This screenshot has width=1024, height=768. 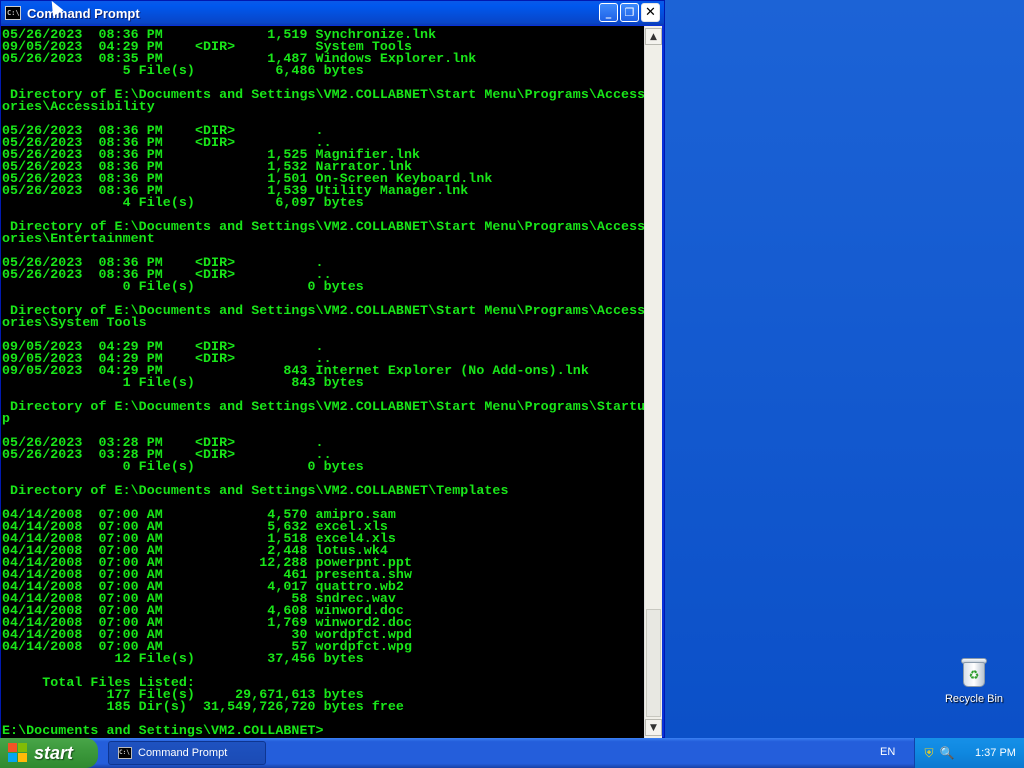 What do you see at coordinates (995, 753) in the screenshot?
I see `clock: 1:37 PM` at bounding box center [995, 753].